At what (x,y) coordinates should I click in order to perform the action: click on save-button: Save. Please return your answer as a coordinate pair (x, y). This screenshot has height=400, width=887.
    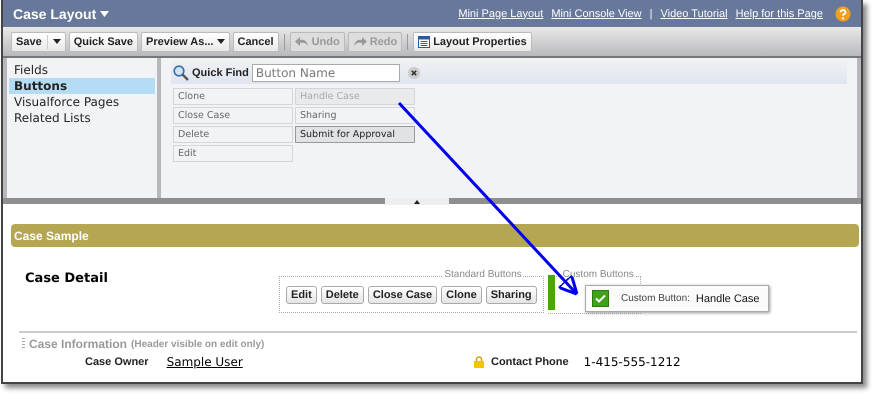
    Looking at the image, I should click on (38, 42).